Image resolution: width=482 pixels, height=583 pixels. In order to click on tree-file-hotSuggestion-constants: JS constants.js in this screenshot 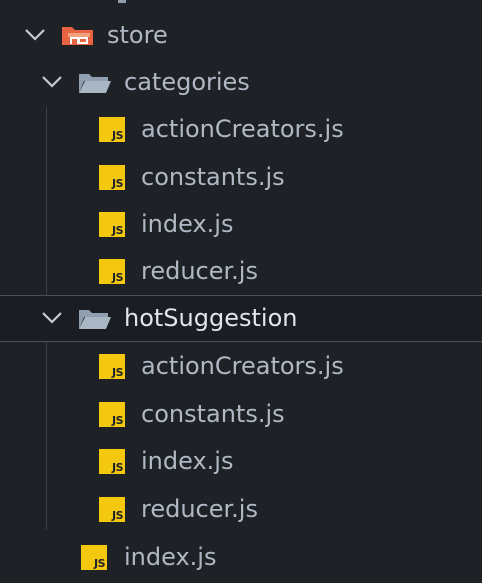, I will do `click(241, 414)`.